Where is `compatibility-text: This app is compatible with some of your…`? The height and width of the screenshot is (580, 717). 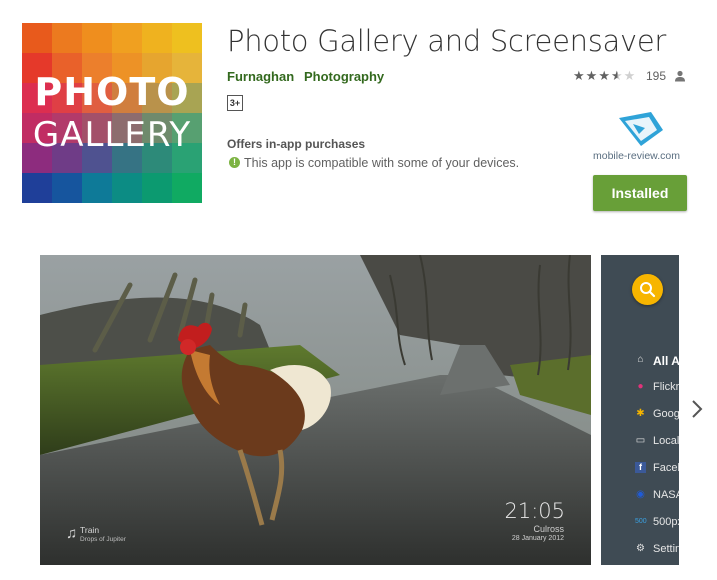
compatibility-text: This app is compatible with some of your… is located at coordinates (382, 163).